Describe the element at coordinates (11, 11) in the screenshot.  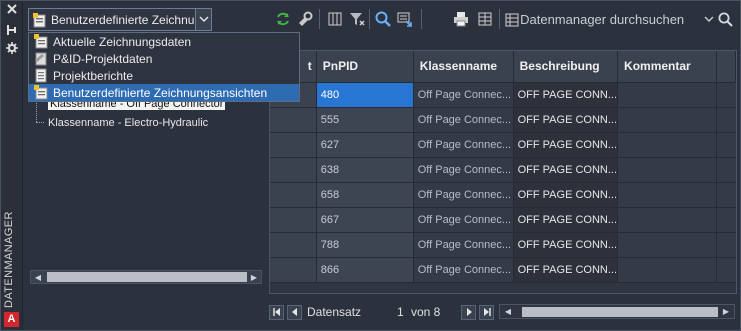
I see `close-icon` at that location.